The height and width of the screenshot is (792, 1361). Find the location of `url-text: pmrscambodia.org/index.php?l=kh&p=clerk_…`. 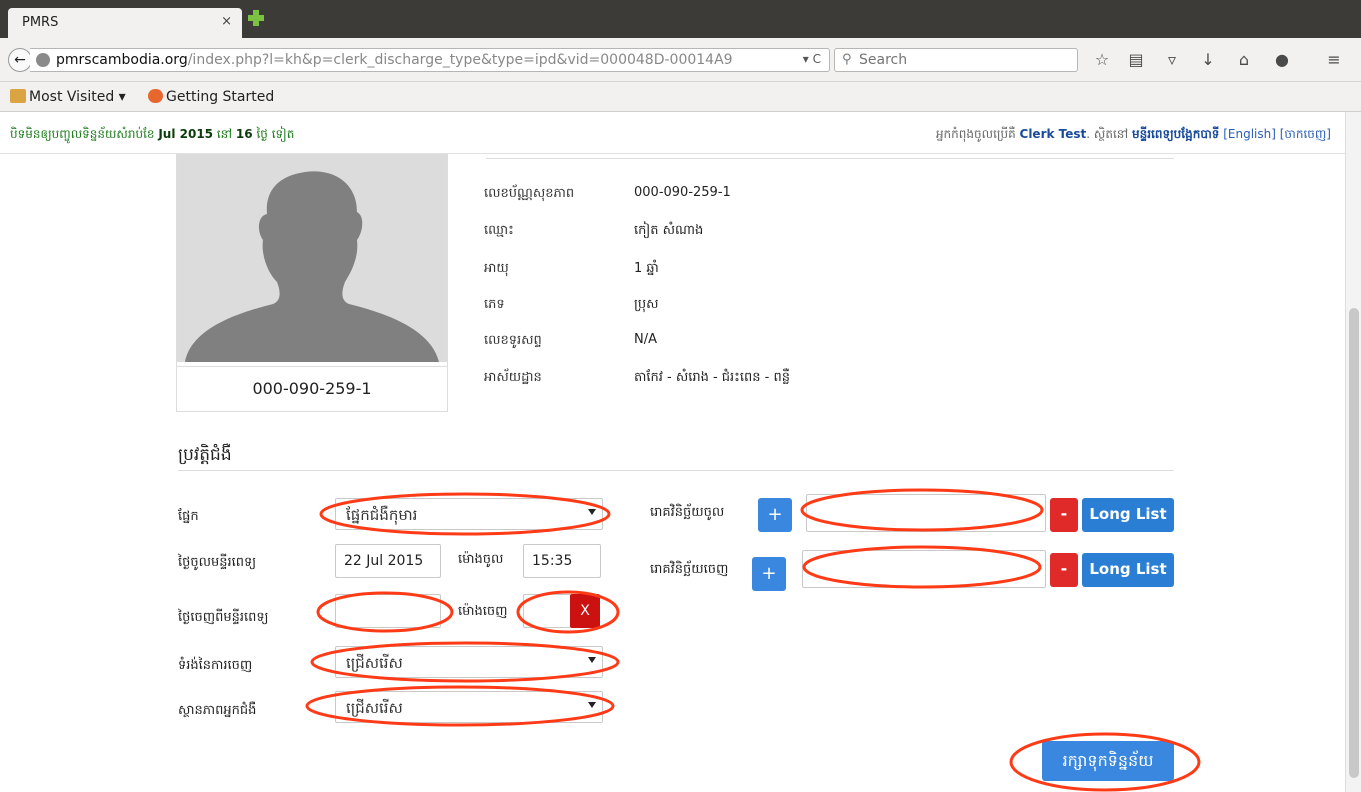

url-text: pmrscambodia.org/index.php?l=kh&p=clerk_… is located at coordinates (394, 60).